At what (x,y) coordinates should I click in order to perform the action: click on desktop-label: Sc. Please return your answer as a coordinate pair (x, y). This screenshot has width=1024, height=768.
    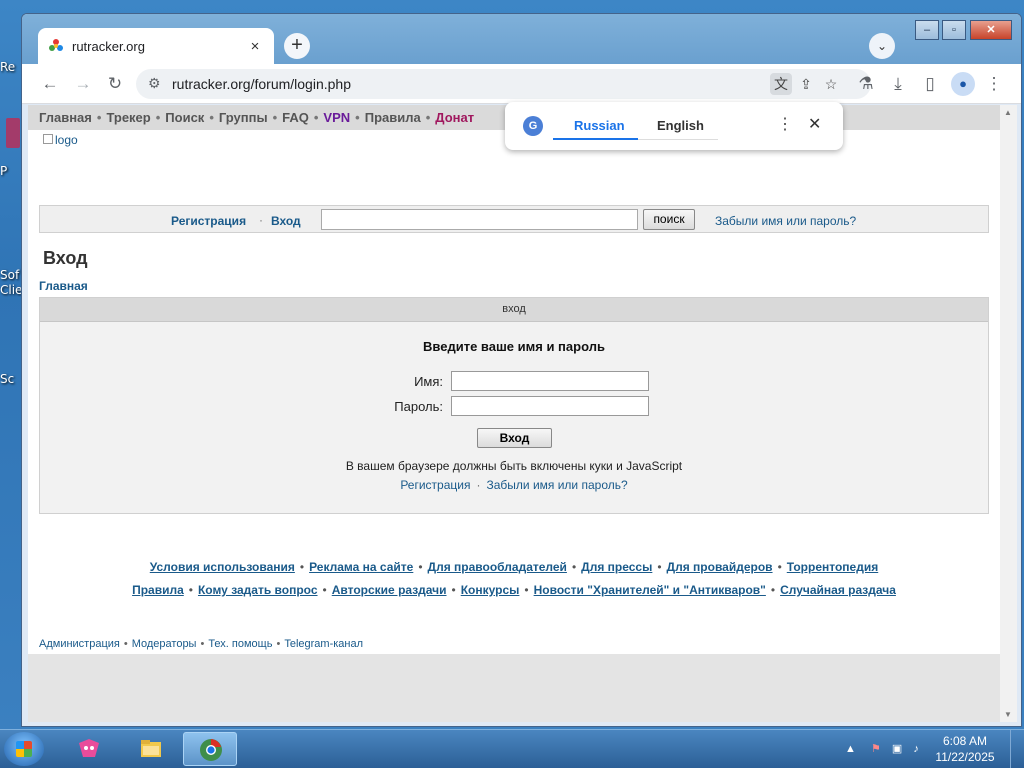
    Looking at the image, I should click on (7, 379).